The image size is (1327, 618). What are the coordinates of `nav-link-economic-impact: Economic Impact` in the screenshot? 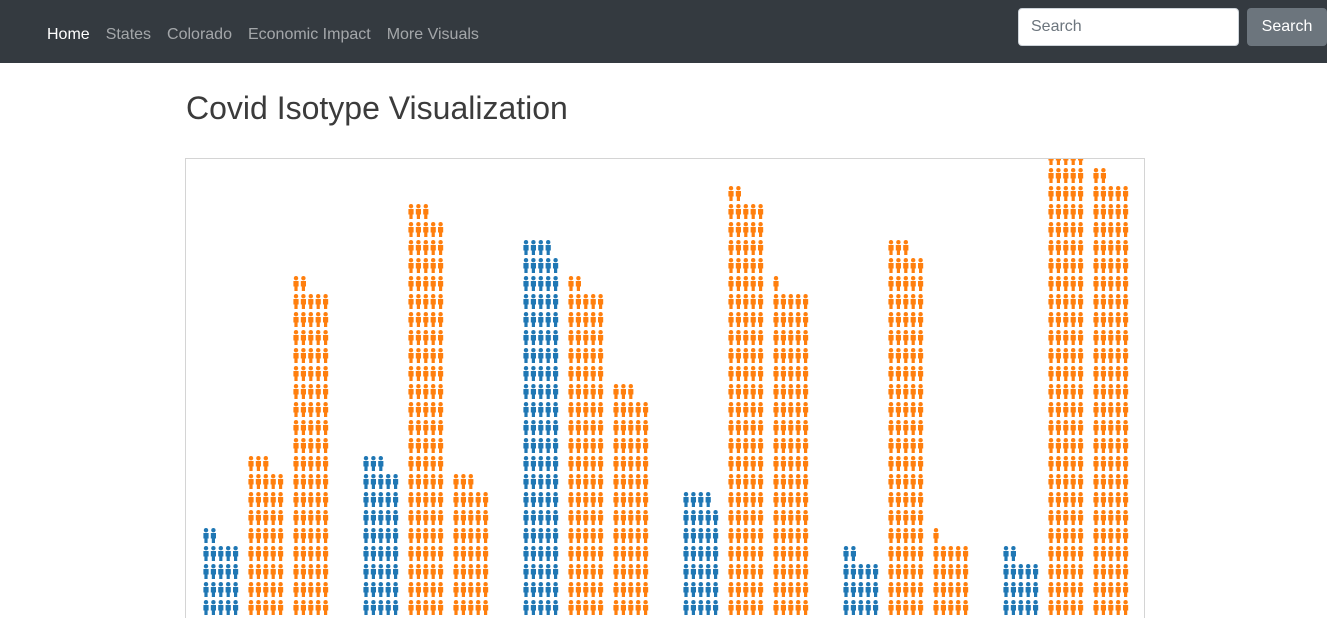 It's located at (309, 35).